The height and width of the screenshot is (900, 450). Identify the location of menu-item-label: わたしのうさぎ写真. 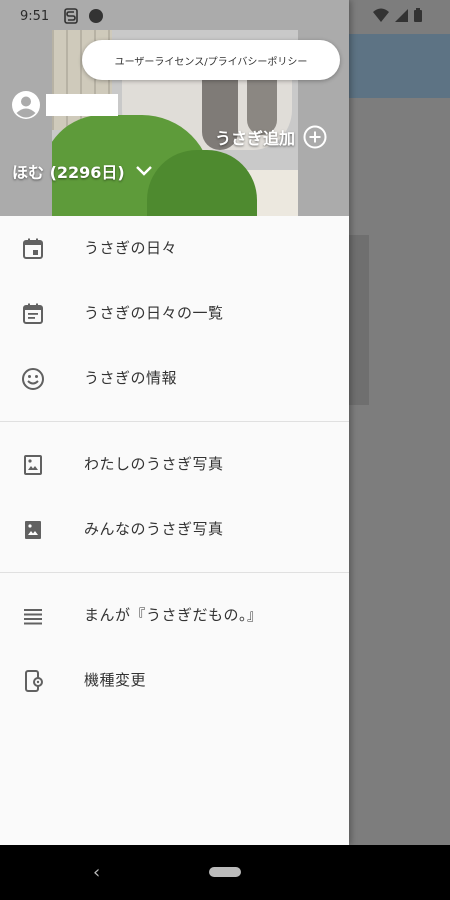
(154, 464).